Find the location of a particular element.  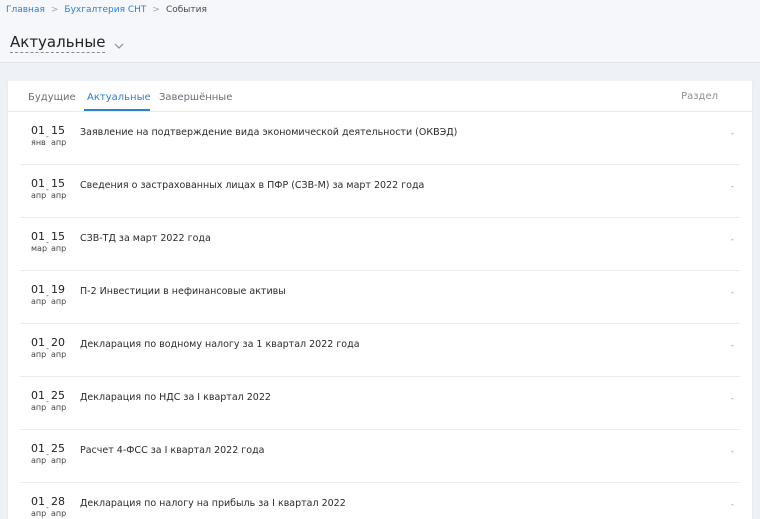

tab-current: Актуальные is located at coordinates (119, 97).